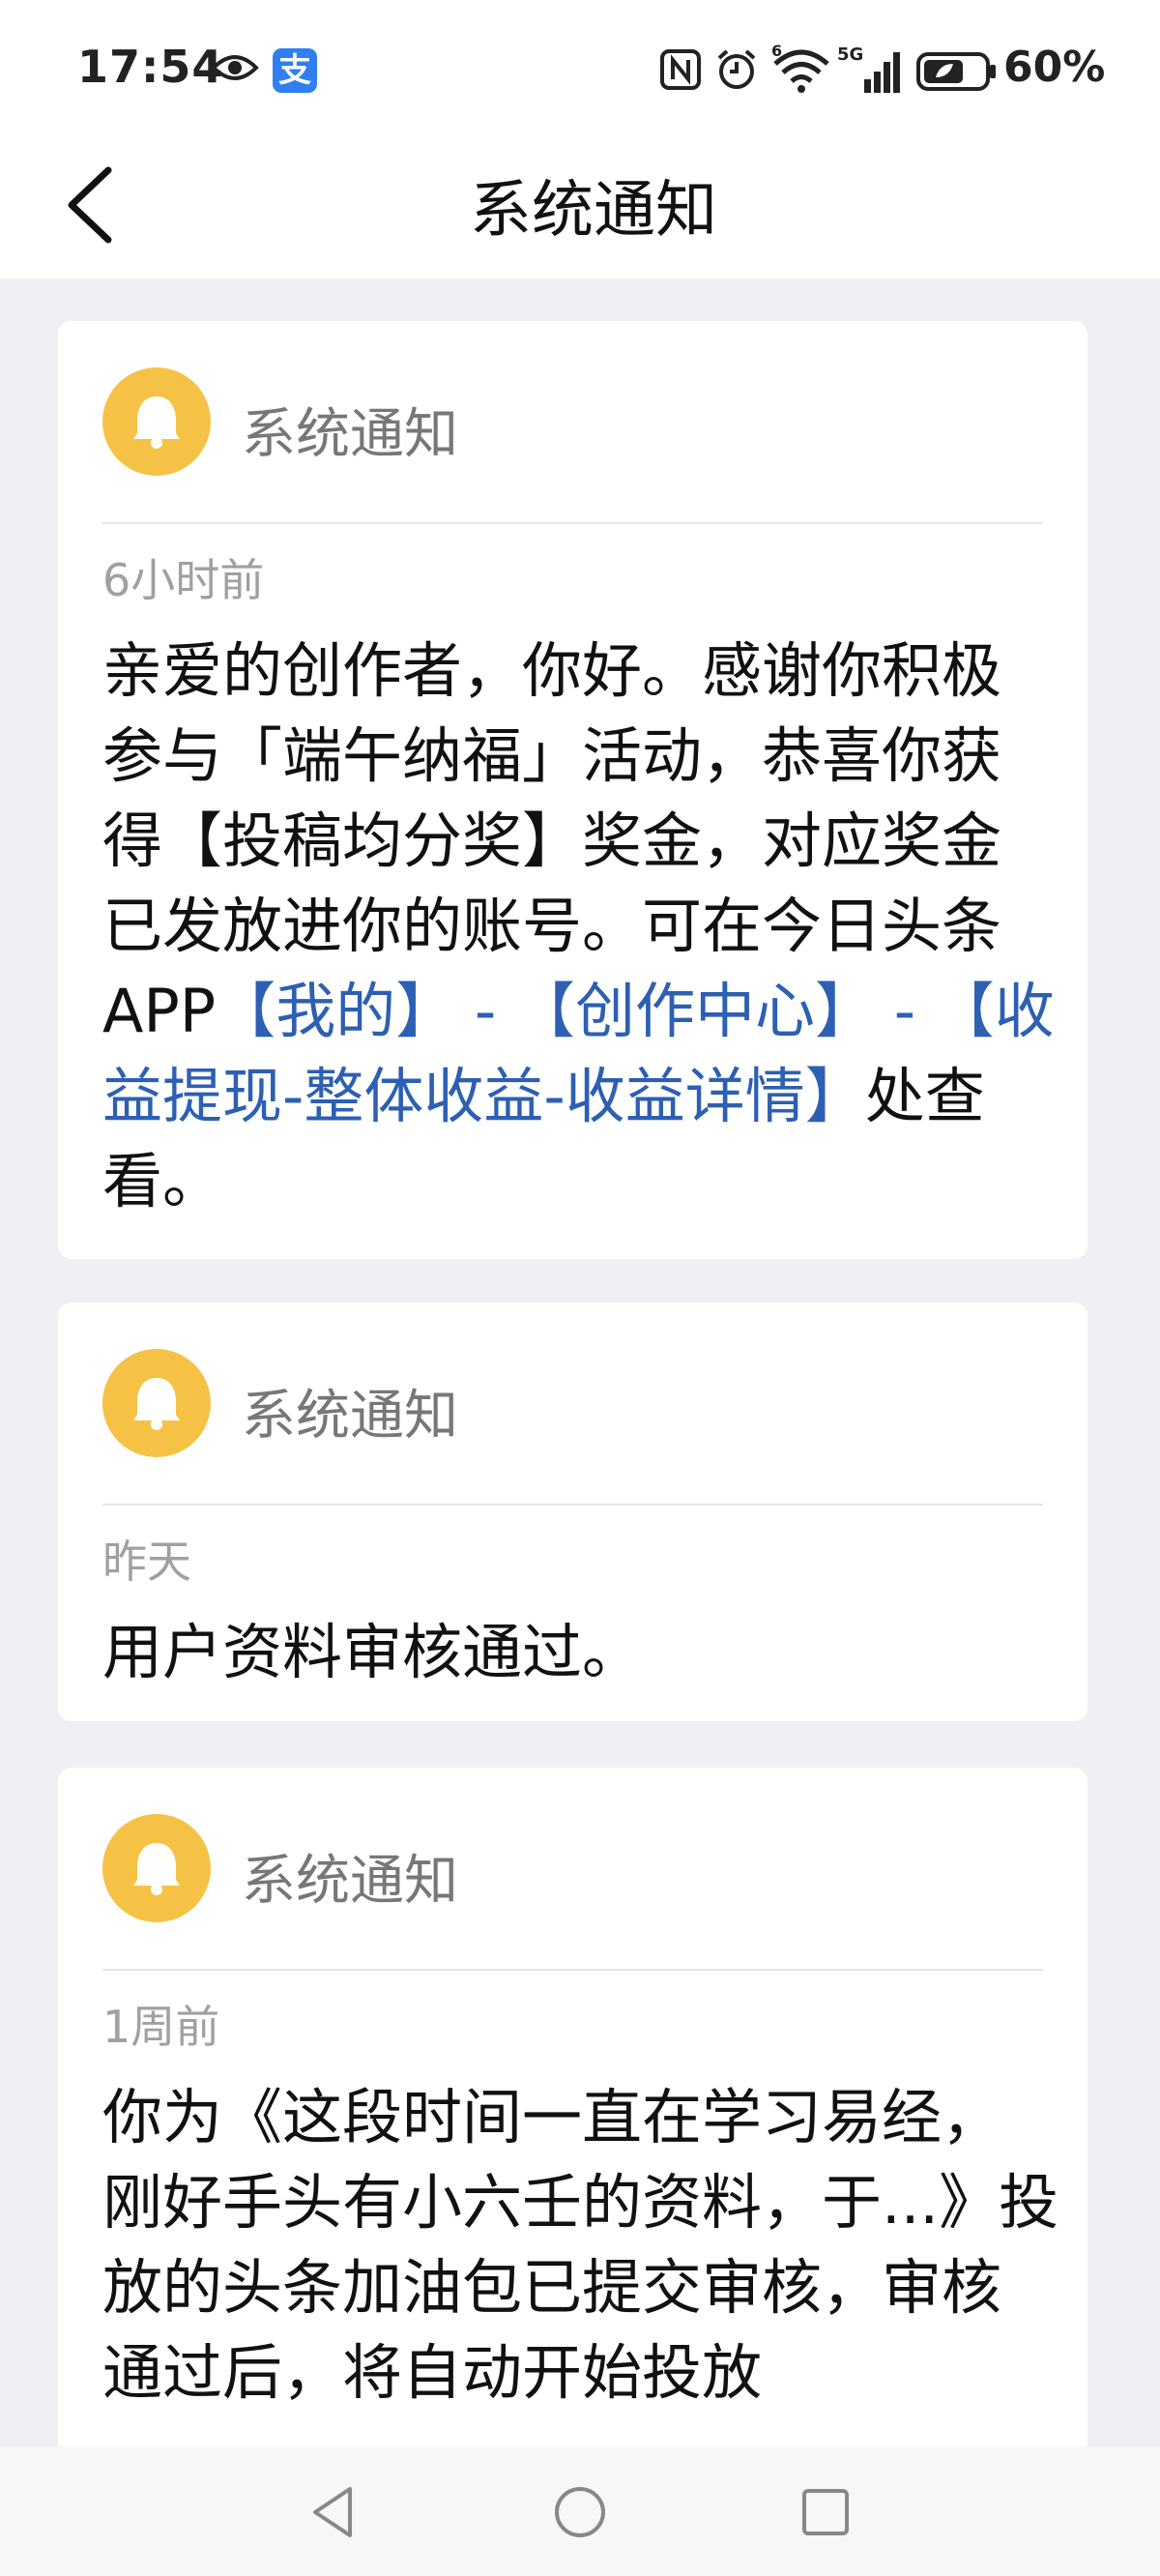 The width and height of the screenshot is (1160, 2576). I want to click on back-triangle-icon, so click(334, 2514).